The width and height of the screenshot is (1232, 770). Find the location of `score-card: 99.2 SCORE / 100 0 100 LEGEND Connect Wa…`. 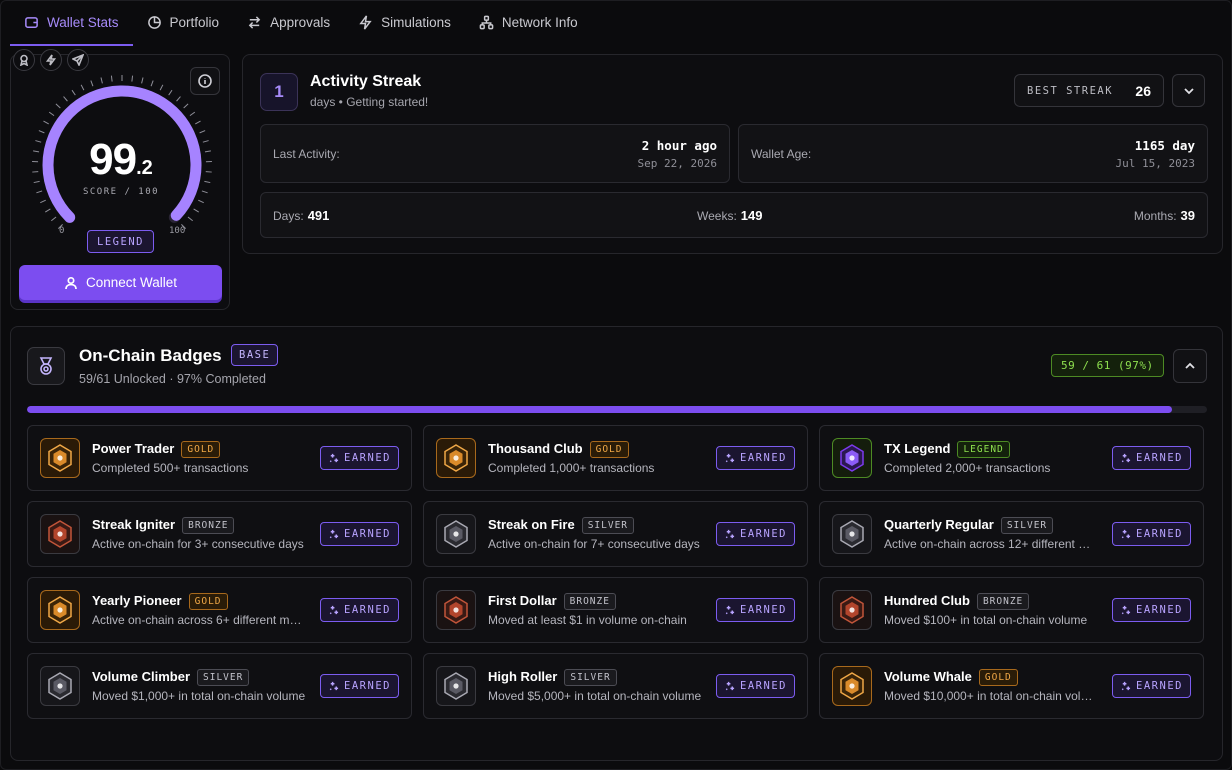

score-card: 99.2 SCORE / 100 0 100 LEGEND Connect Wa… is located at coordinates (120, 179).